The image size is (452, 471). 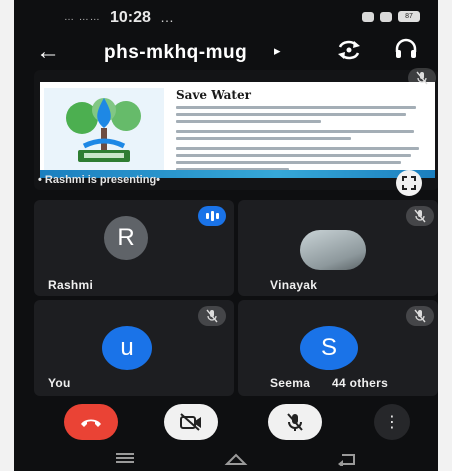 I want to click on signal-icon, so click(x=386, y=16).